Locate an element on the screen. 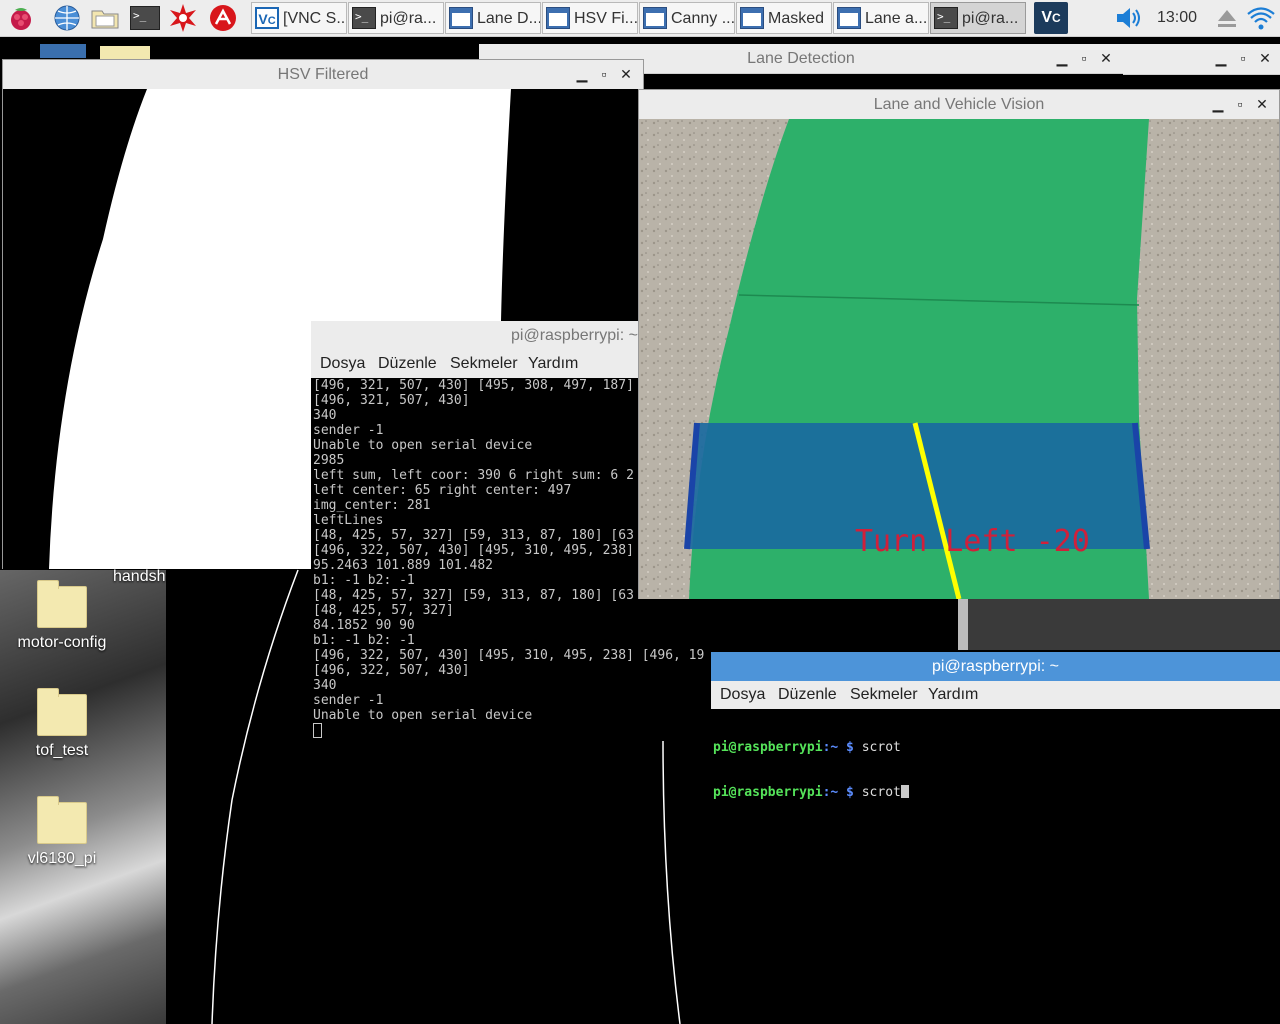  terminal-launcher-icon: >_ is located at coordinates (145, 18).